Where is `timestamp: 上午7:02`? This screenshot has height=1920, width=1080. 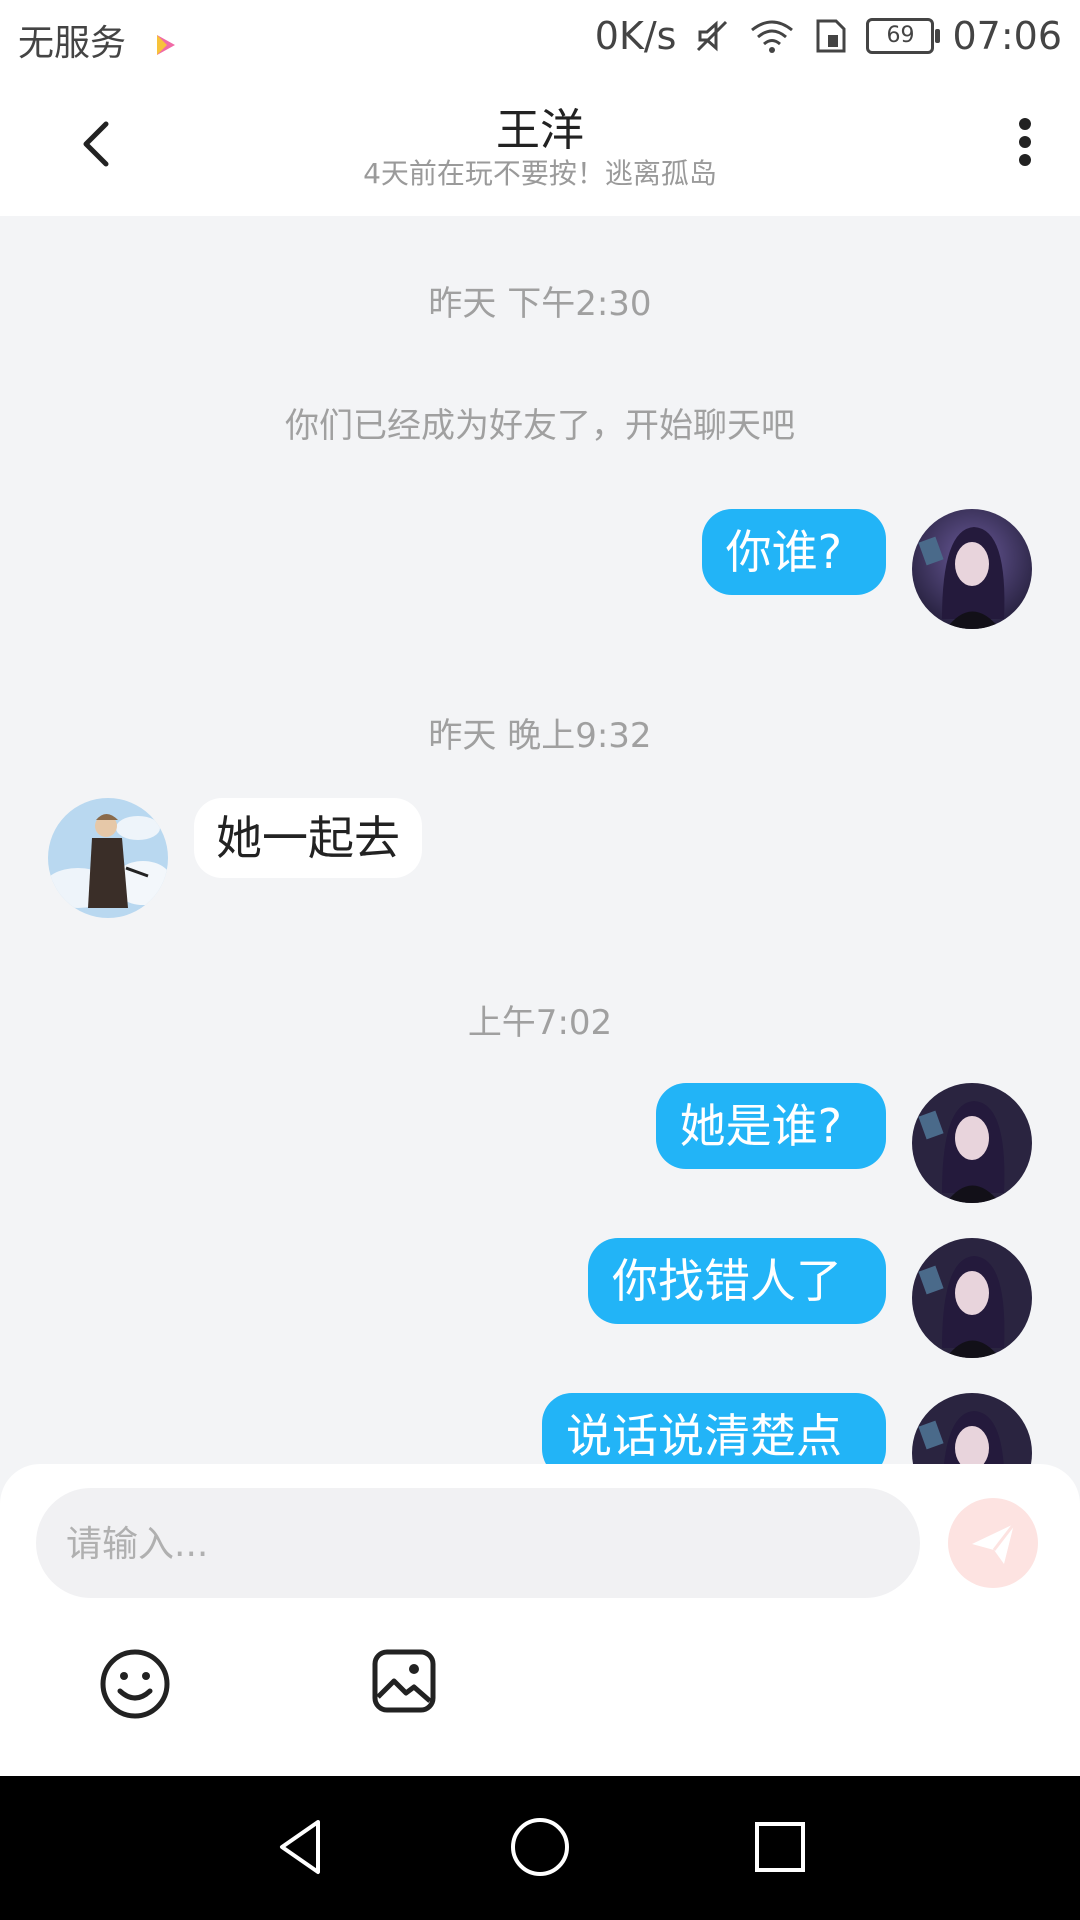
timestamp: 上午7:02 is located at coordinates (540, 1023).